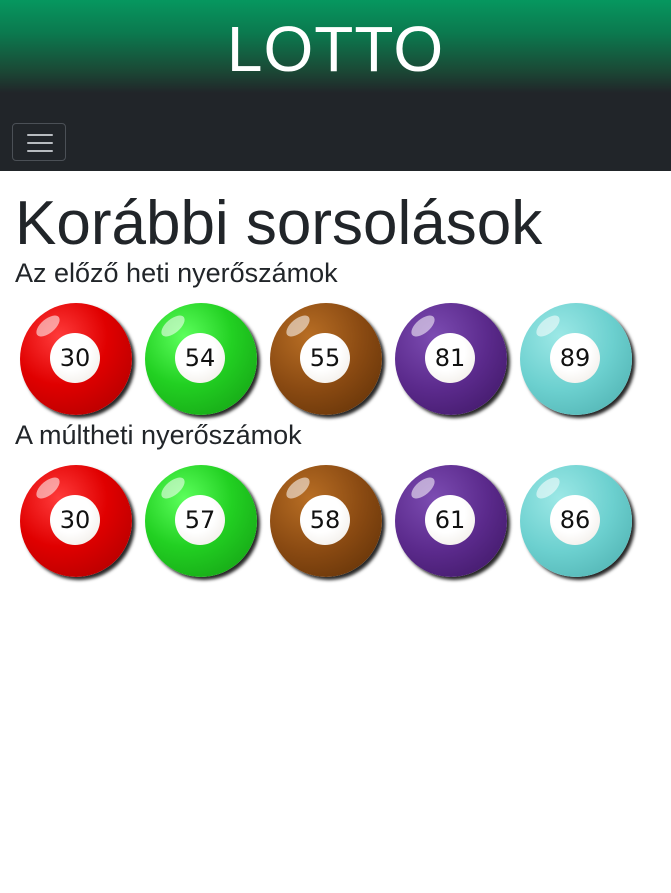 The height and width of the screenshot is (893, 671). I want to click on ball-number: 89, so click(575, 358).